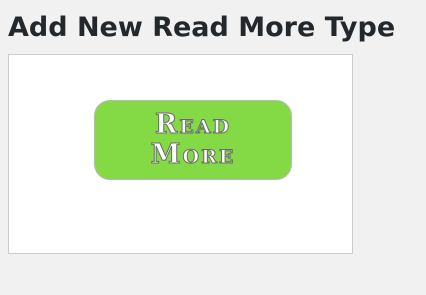 This screenshot has width=426, height=295. What do you see at coordinates (202, 27) in the screenshot?
I see `page-title: Add New Read More Type` at bounding box center [202, 27].